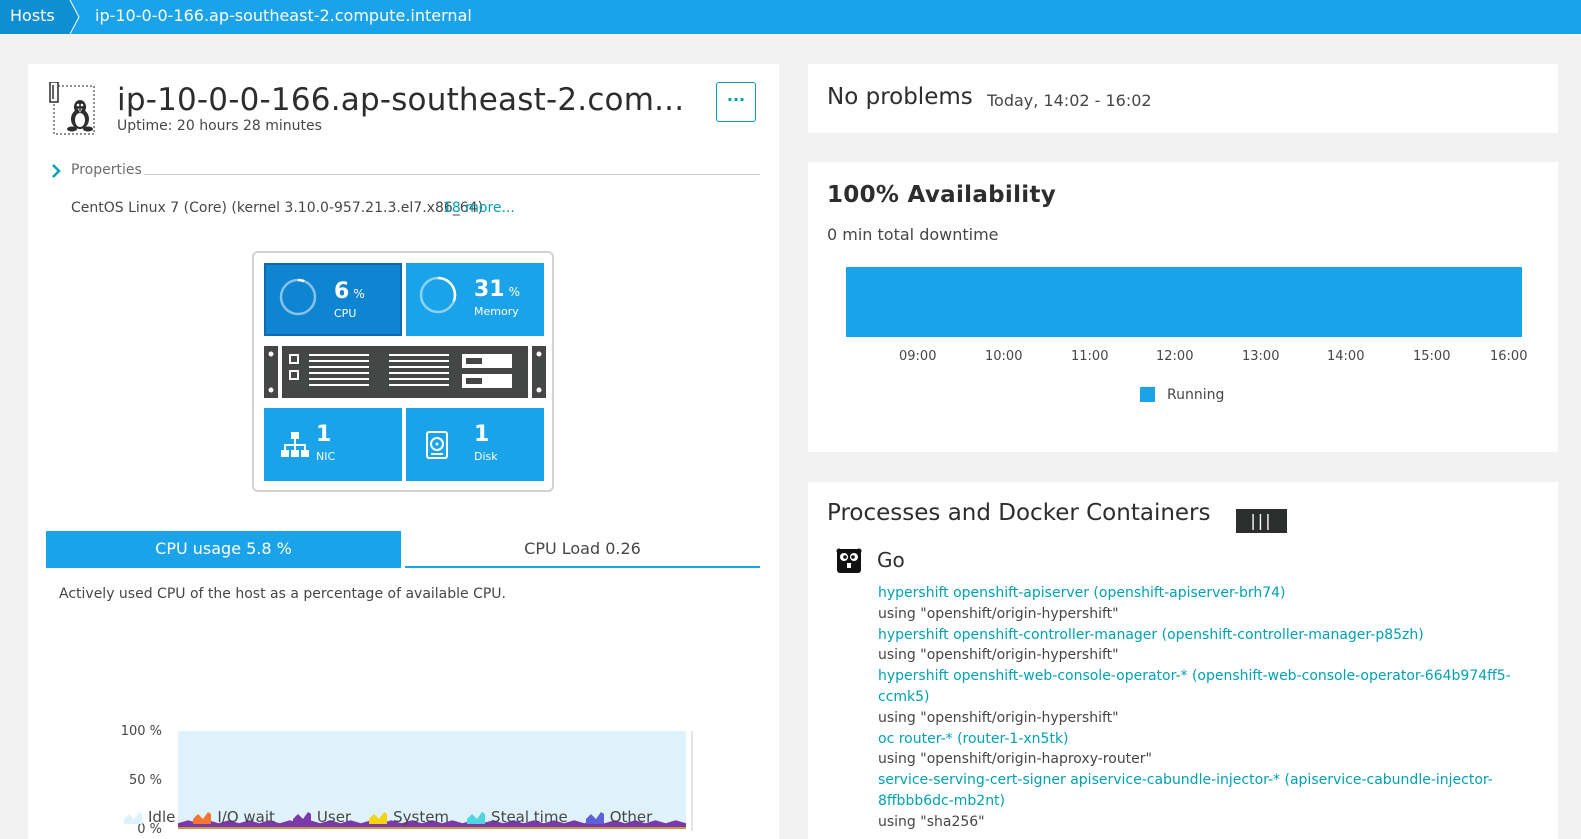 This screenshot has height=839, width=1581. I want to click on legend-label: System, so click(421, 817).